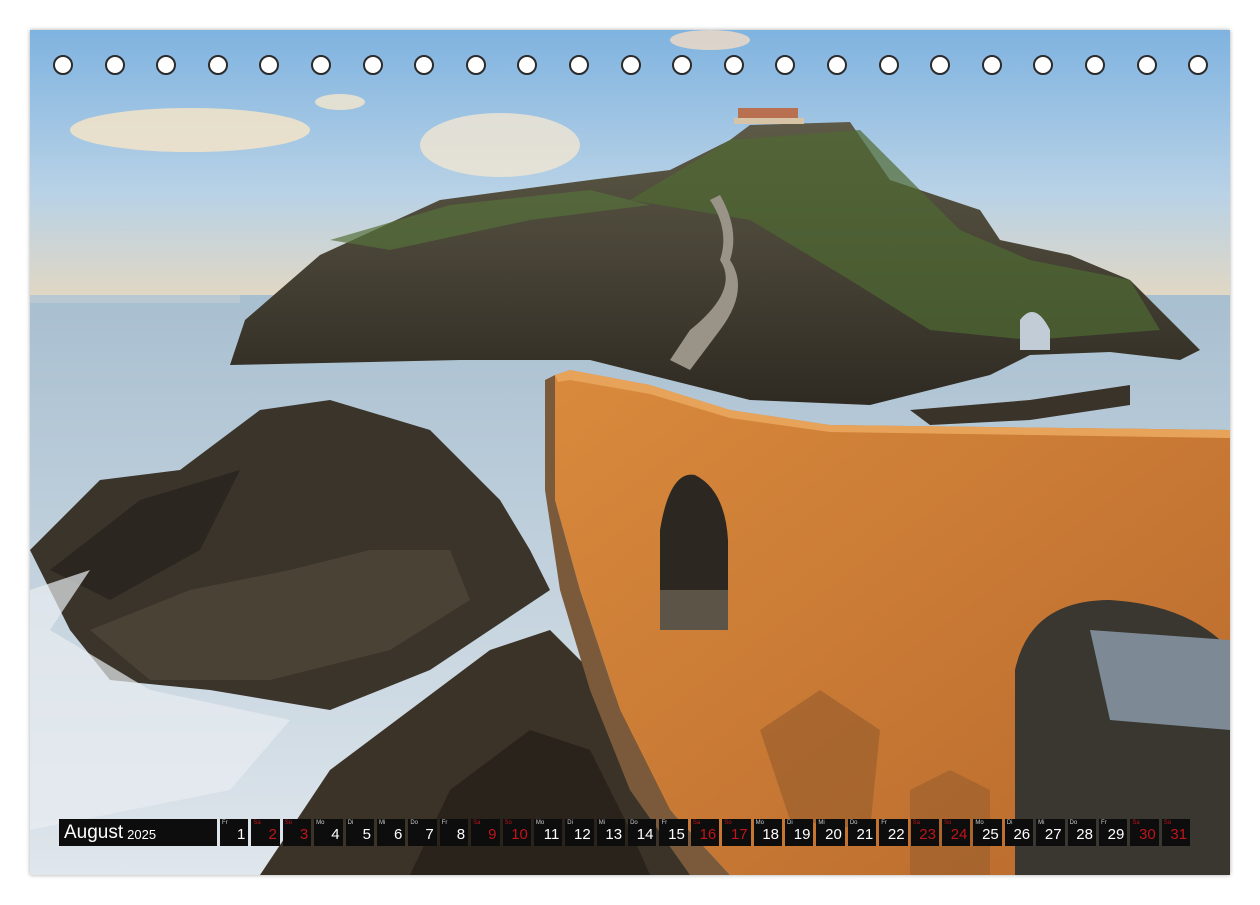 The image size is (1260, 905). What do you see at coordinates (422, 832) in the screenshot?
I see `day-cell: Do 7` at bounding box center [422, 832].